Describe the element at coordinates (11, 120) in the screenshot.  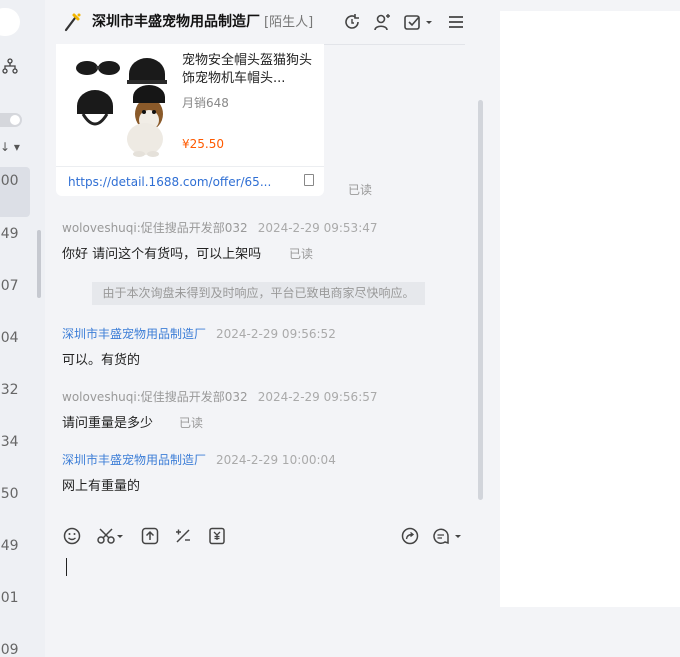
I see `filter-toggle` at that location.